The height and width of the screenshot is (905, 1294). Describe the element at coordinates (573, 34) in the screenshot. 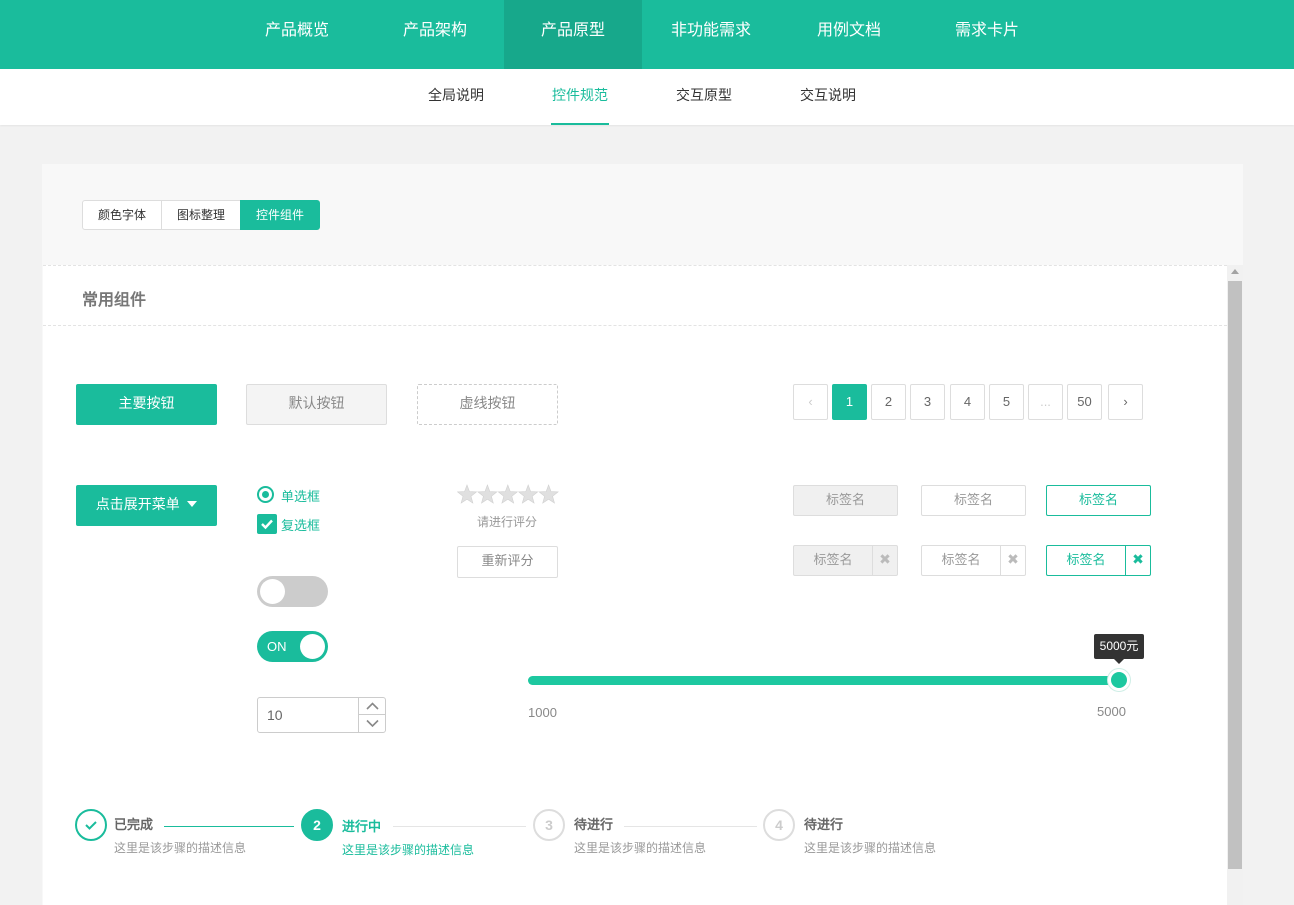

I see `topnav-item-product-prototype: 产品原型` at that location.